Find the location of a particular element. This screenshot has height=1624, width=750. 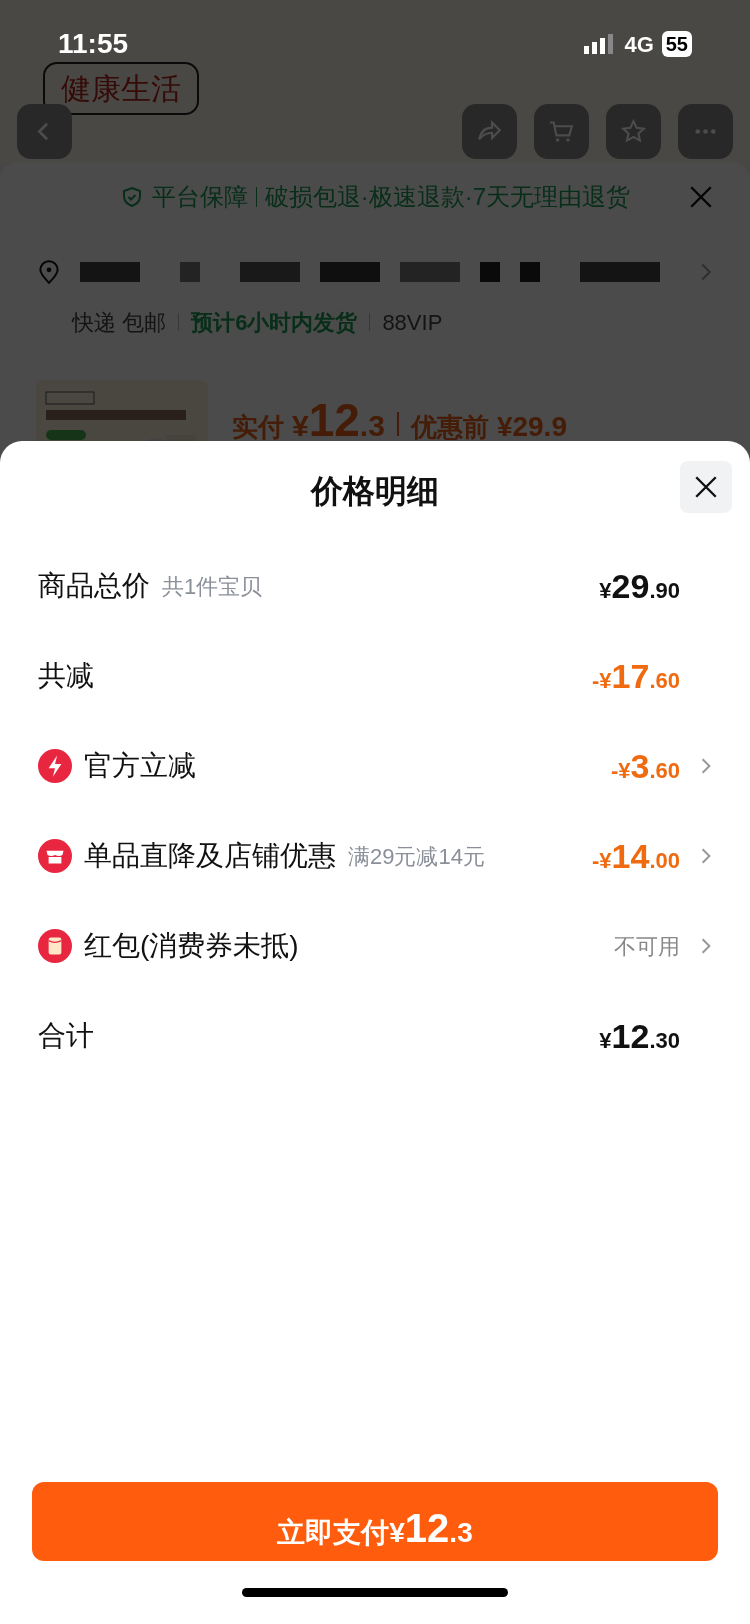

row-amount: ¥12.30 is located at coordinates (639, 1036).